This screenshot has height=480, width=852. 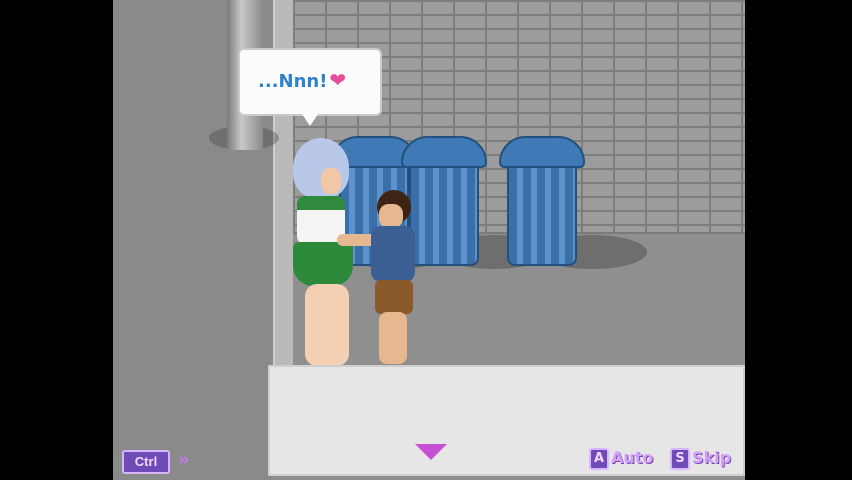 I want to click on fast-forward-icon: », so click(x=184, y=459).